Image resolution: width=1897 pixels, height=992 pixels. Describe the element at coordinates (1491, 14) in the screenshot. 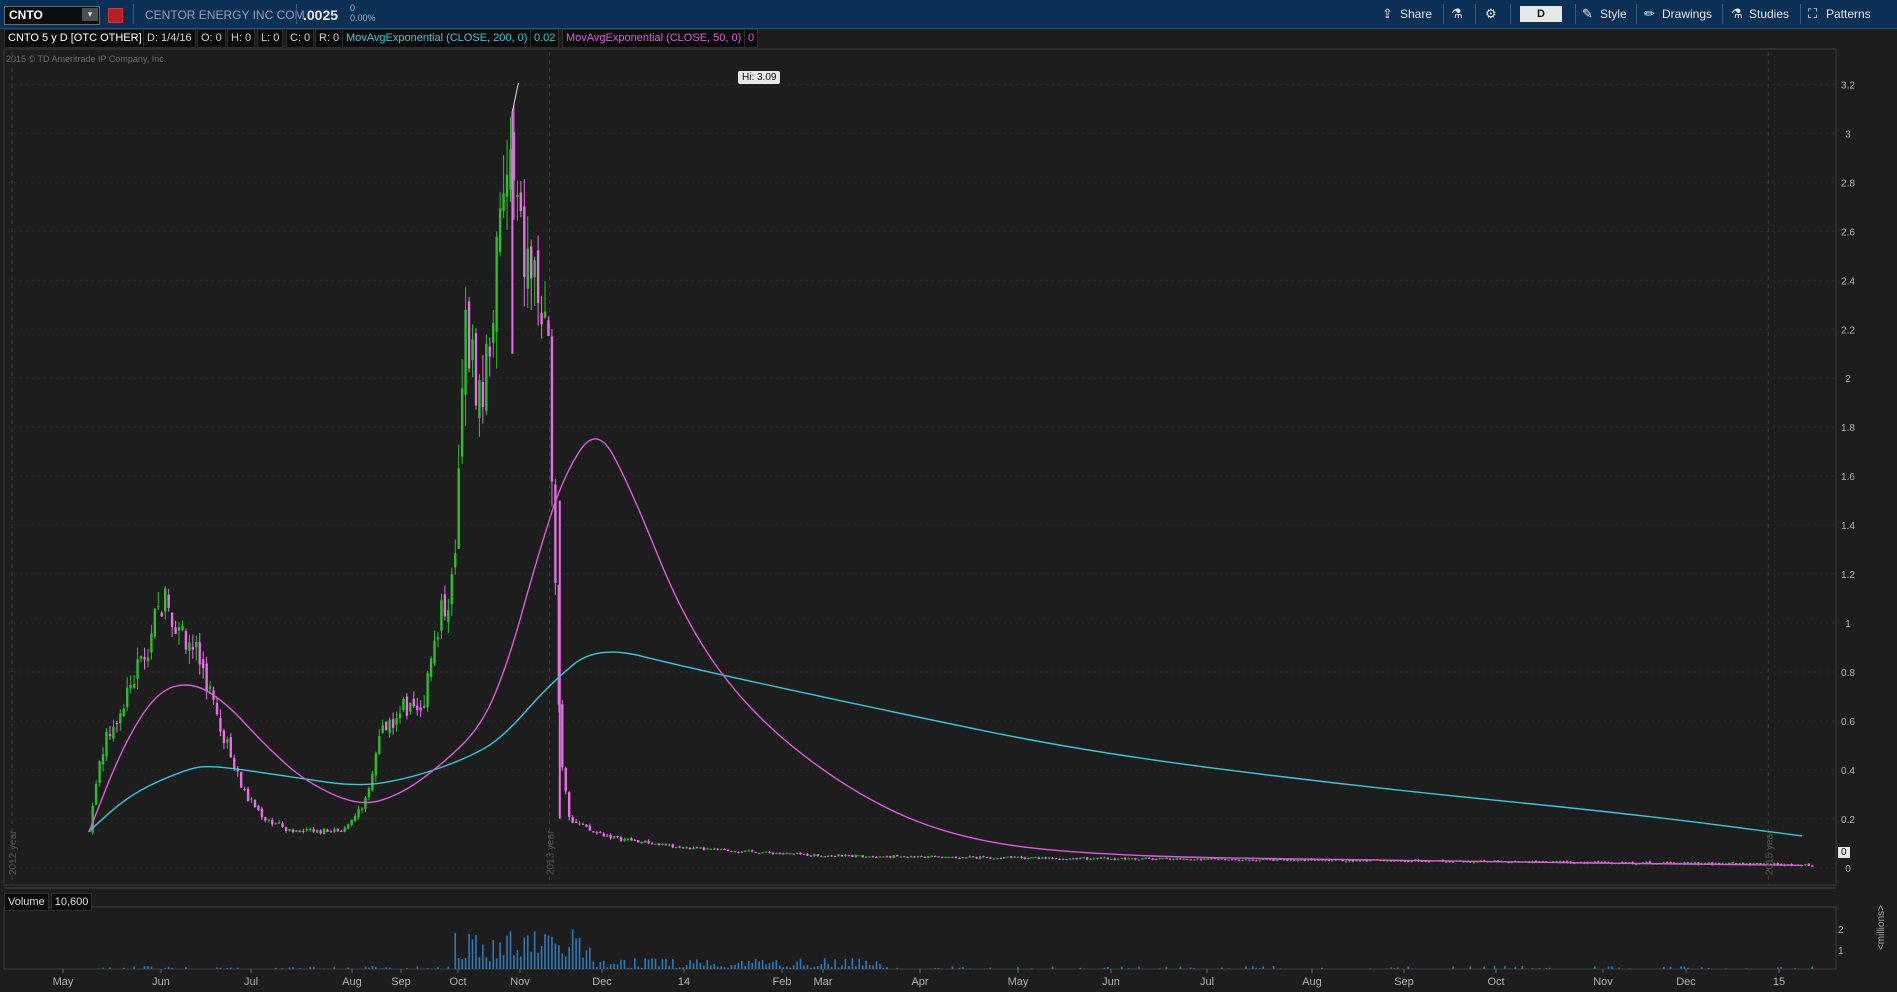

I see `gear-icon: ⚙` at that location.